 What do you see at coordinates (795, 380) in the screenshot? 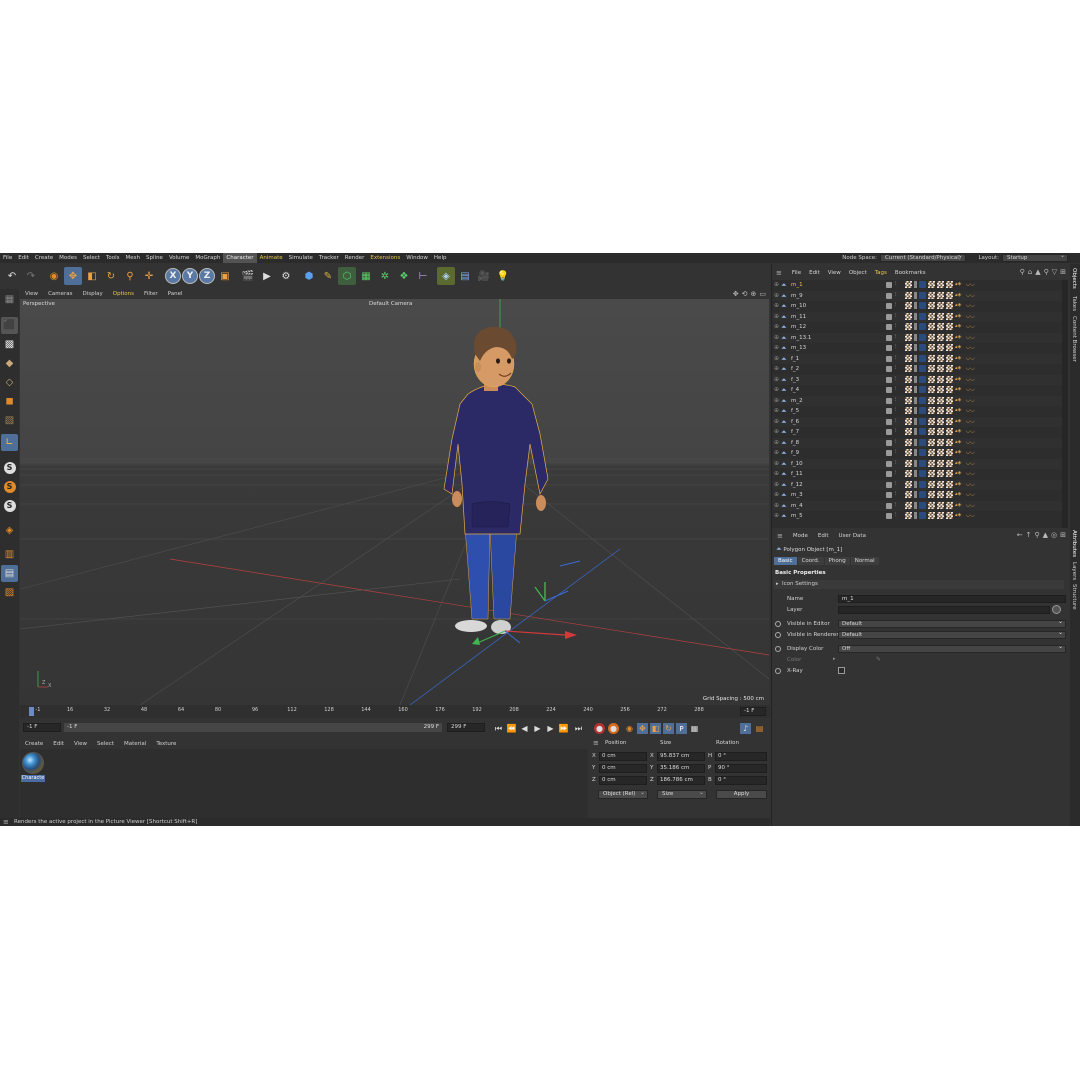
I see `object-name: f_3` at bounding box center [795, 380].